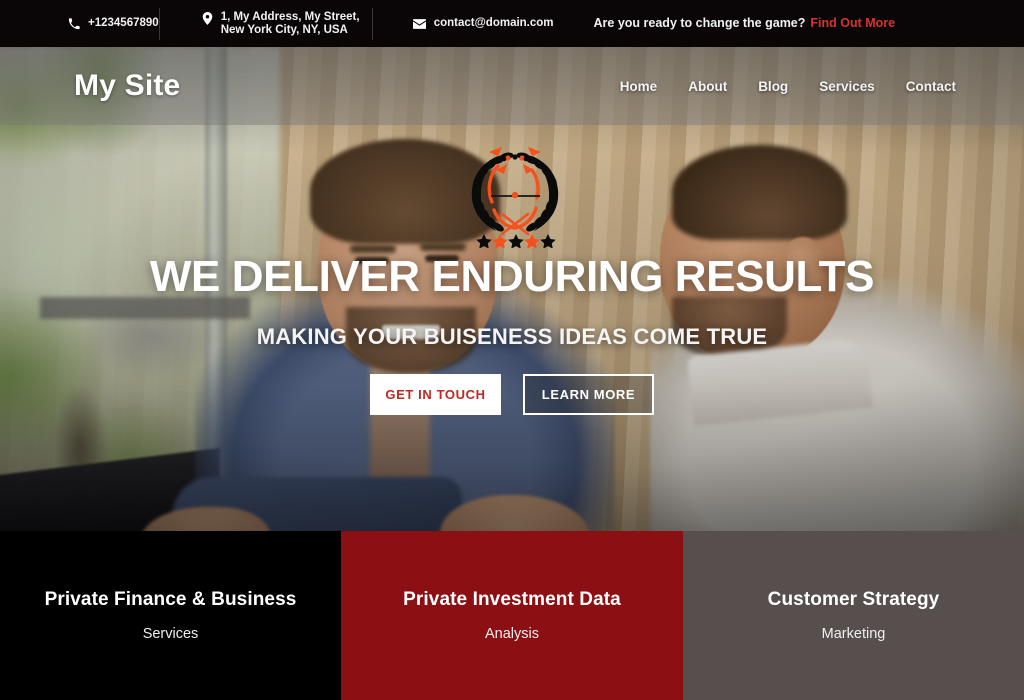 The image size is (1024, 700). What do you see at coordinates (853, 615) in the screenshot?
I see `panel-customer-strategy: Customer Strategy Marketing` at bounding box center [853, 615].